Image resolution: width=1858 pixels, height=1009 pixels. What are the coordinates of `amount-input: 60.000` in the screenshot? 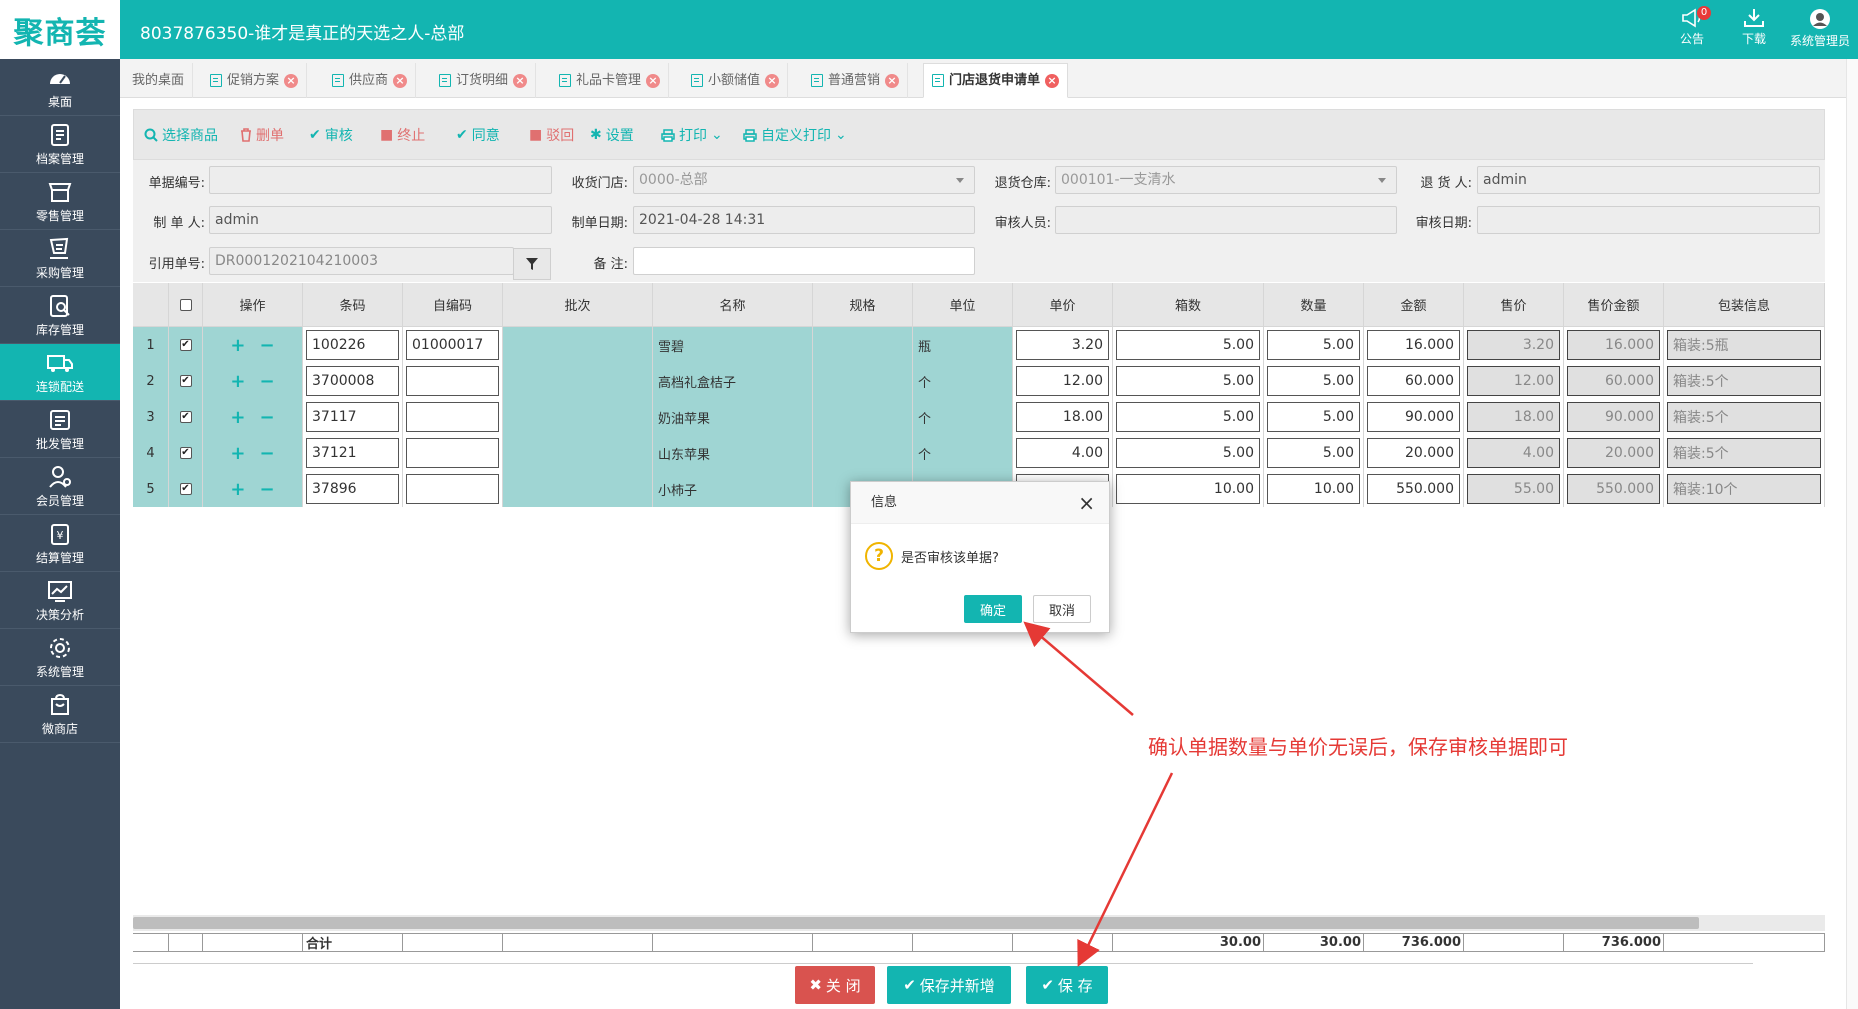 It's located at (1413, 381).